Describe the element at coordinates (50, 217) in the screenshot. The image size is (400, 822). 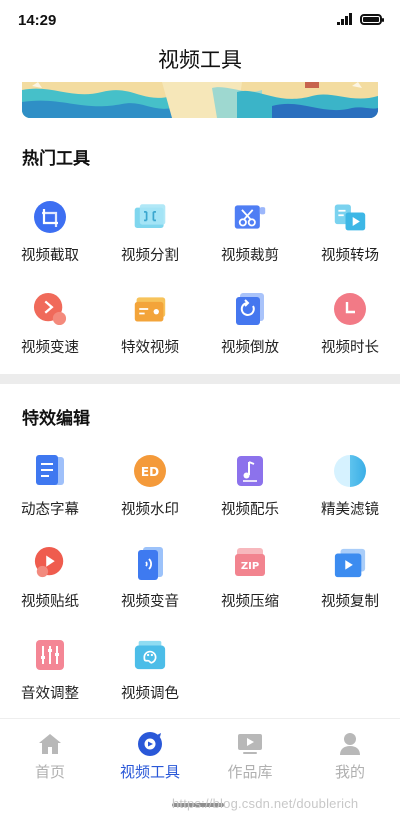
I see `crop-icon` at that location.